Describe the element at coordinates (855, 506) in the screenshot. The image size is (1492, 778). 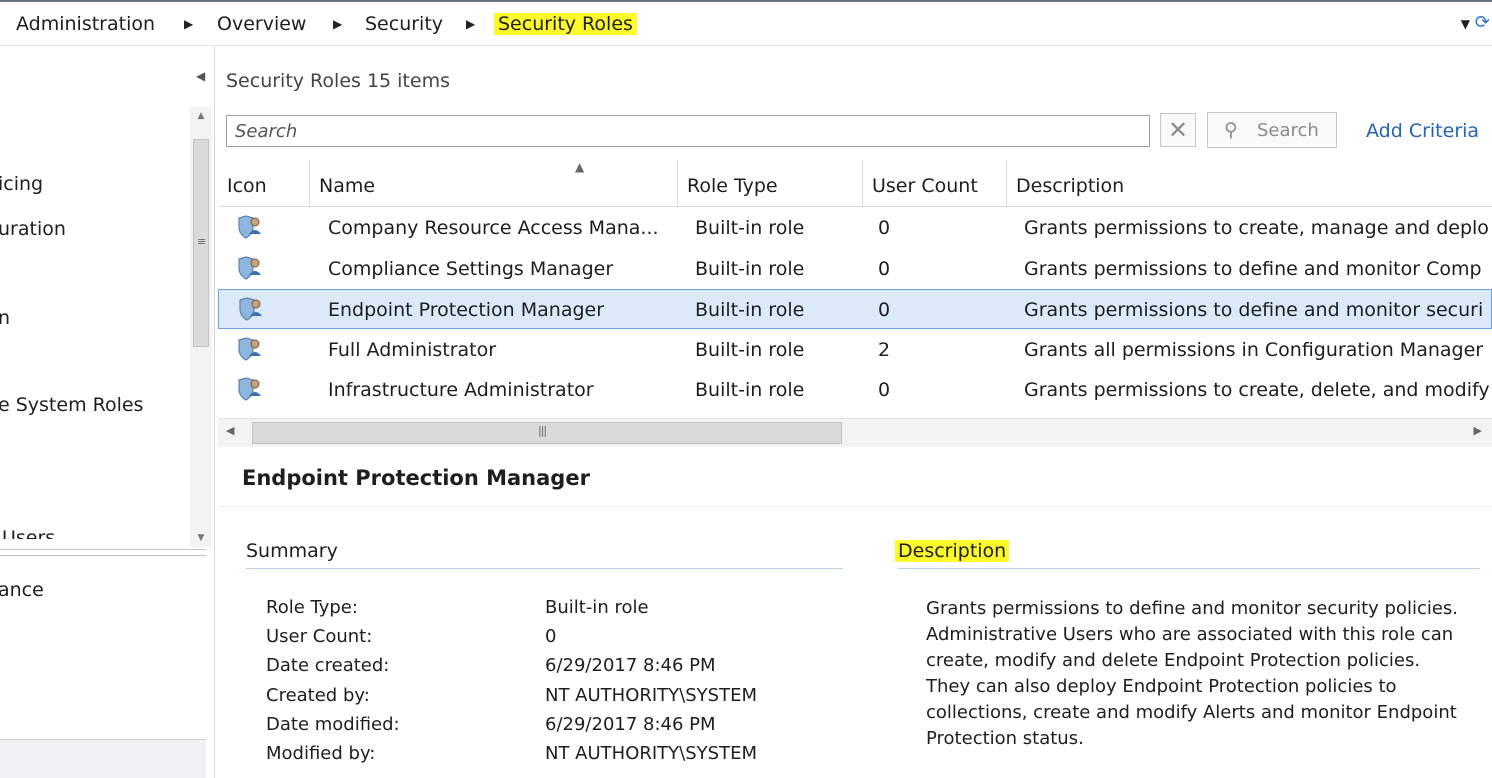
I see `detail-divider` at that location.